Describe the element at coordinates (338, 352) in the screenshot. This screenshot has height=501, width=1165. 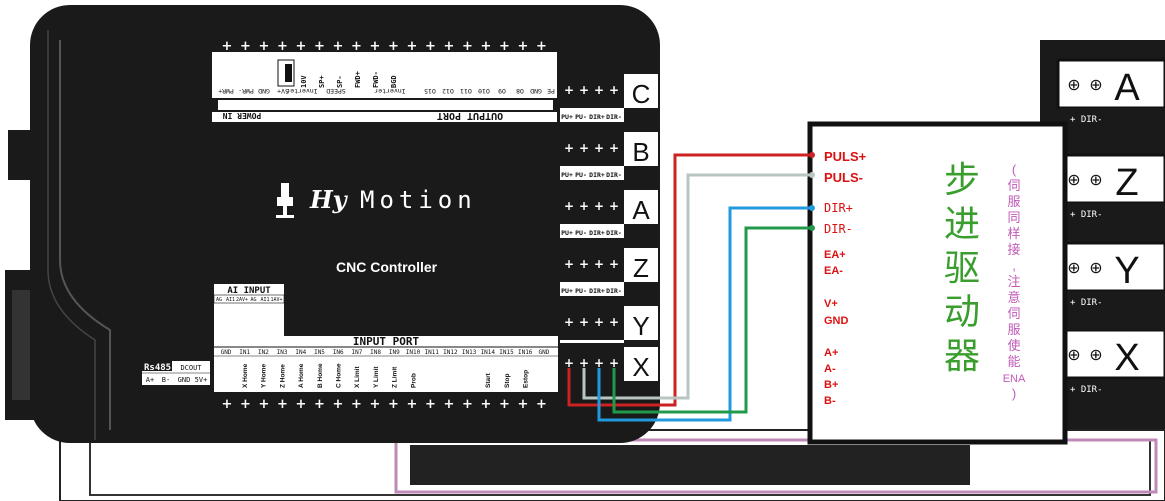
I see `input-top-label: IN6` at that location.